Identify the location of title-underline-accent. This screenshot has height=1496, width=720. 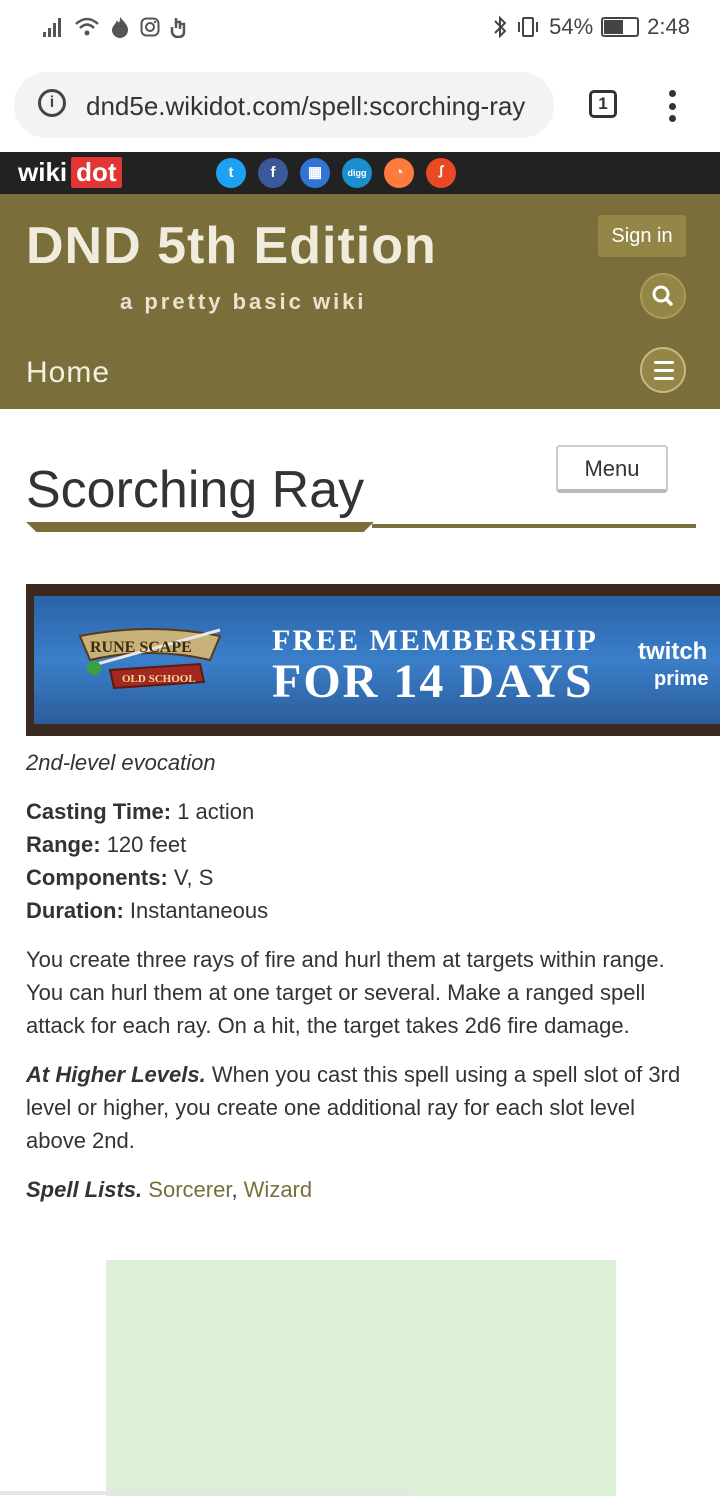
(200, 527).